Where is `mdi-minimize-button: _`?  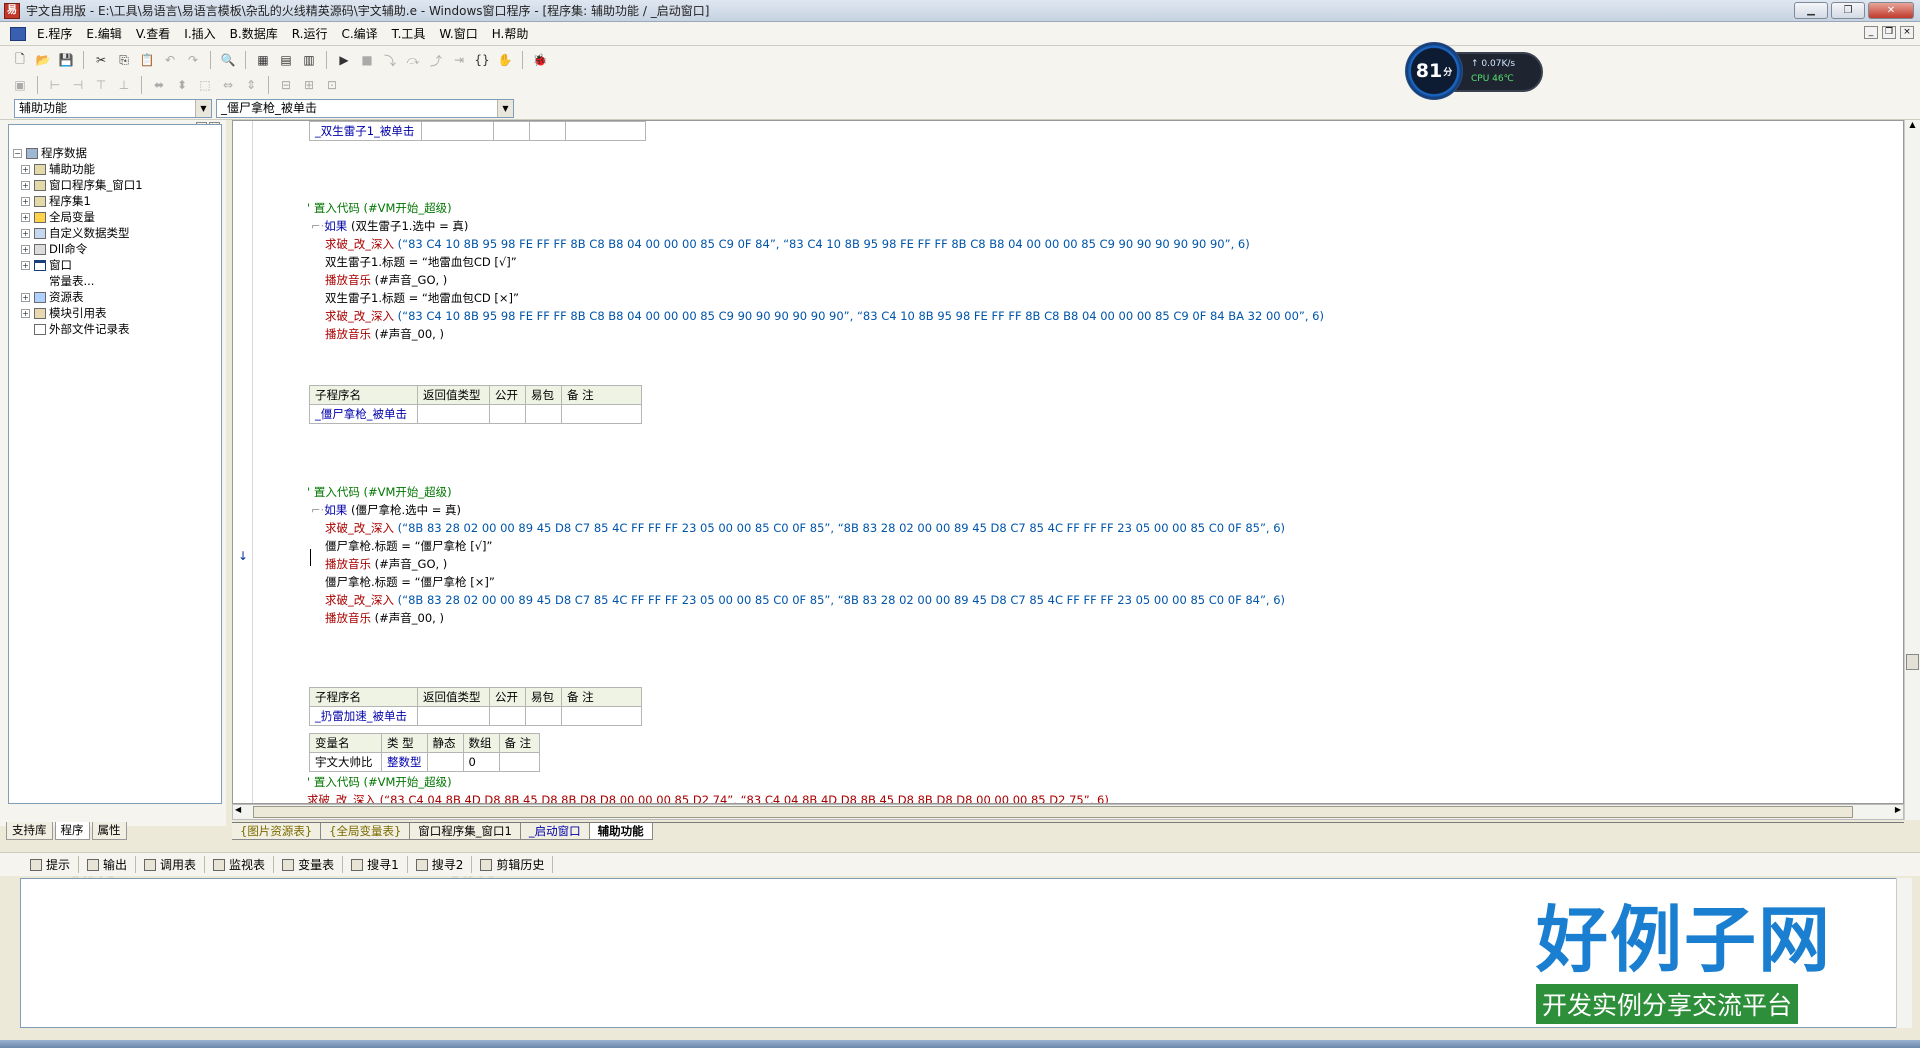
mdi-minimize-button: _ is located at coordinates (1871, 32).